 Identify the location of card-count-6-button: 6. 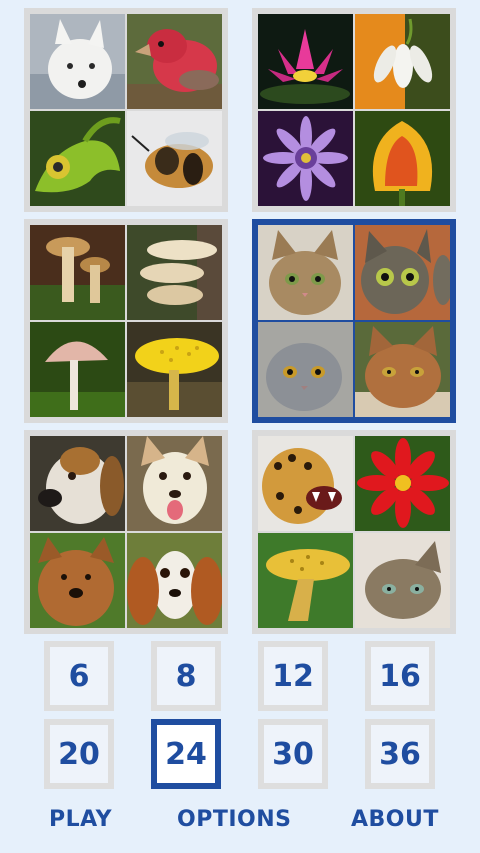
(79, 676).